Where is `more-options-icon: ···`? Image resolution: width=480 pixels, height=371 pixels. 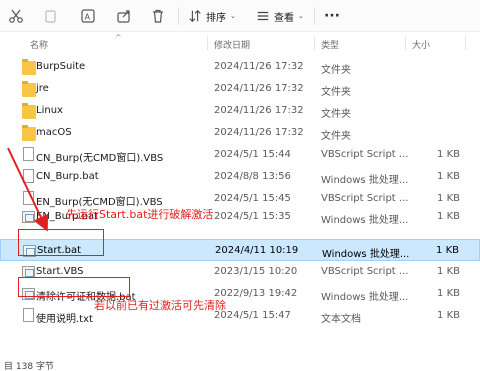
more-options-icon: ··· is located at coordinates (332, 16).